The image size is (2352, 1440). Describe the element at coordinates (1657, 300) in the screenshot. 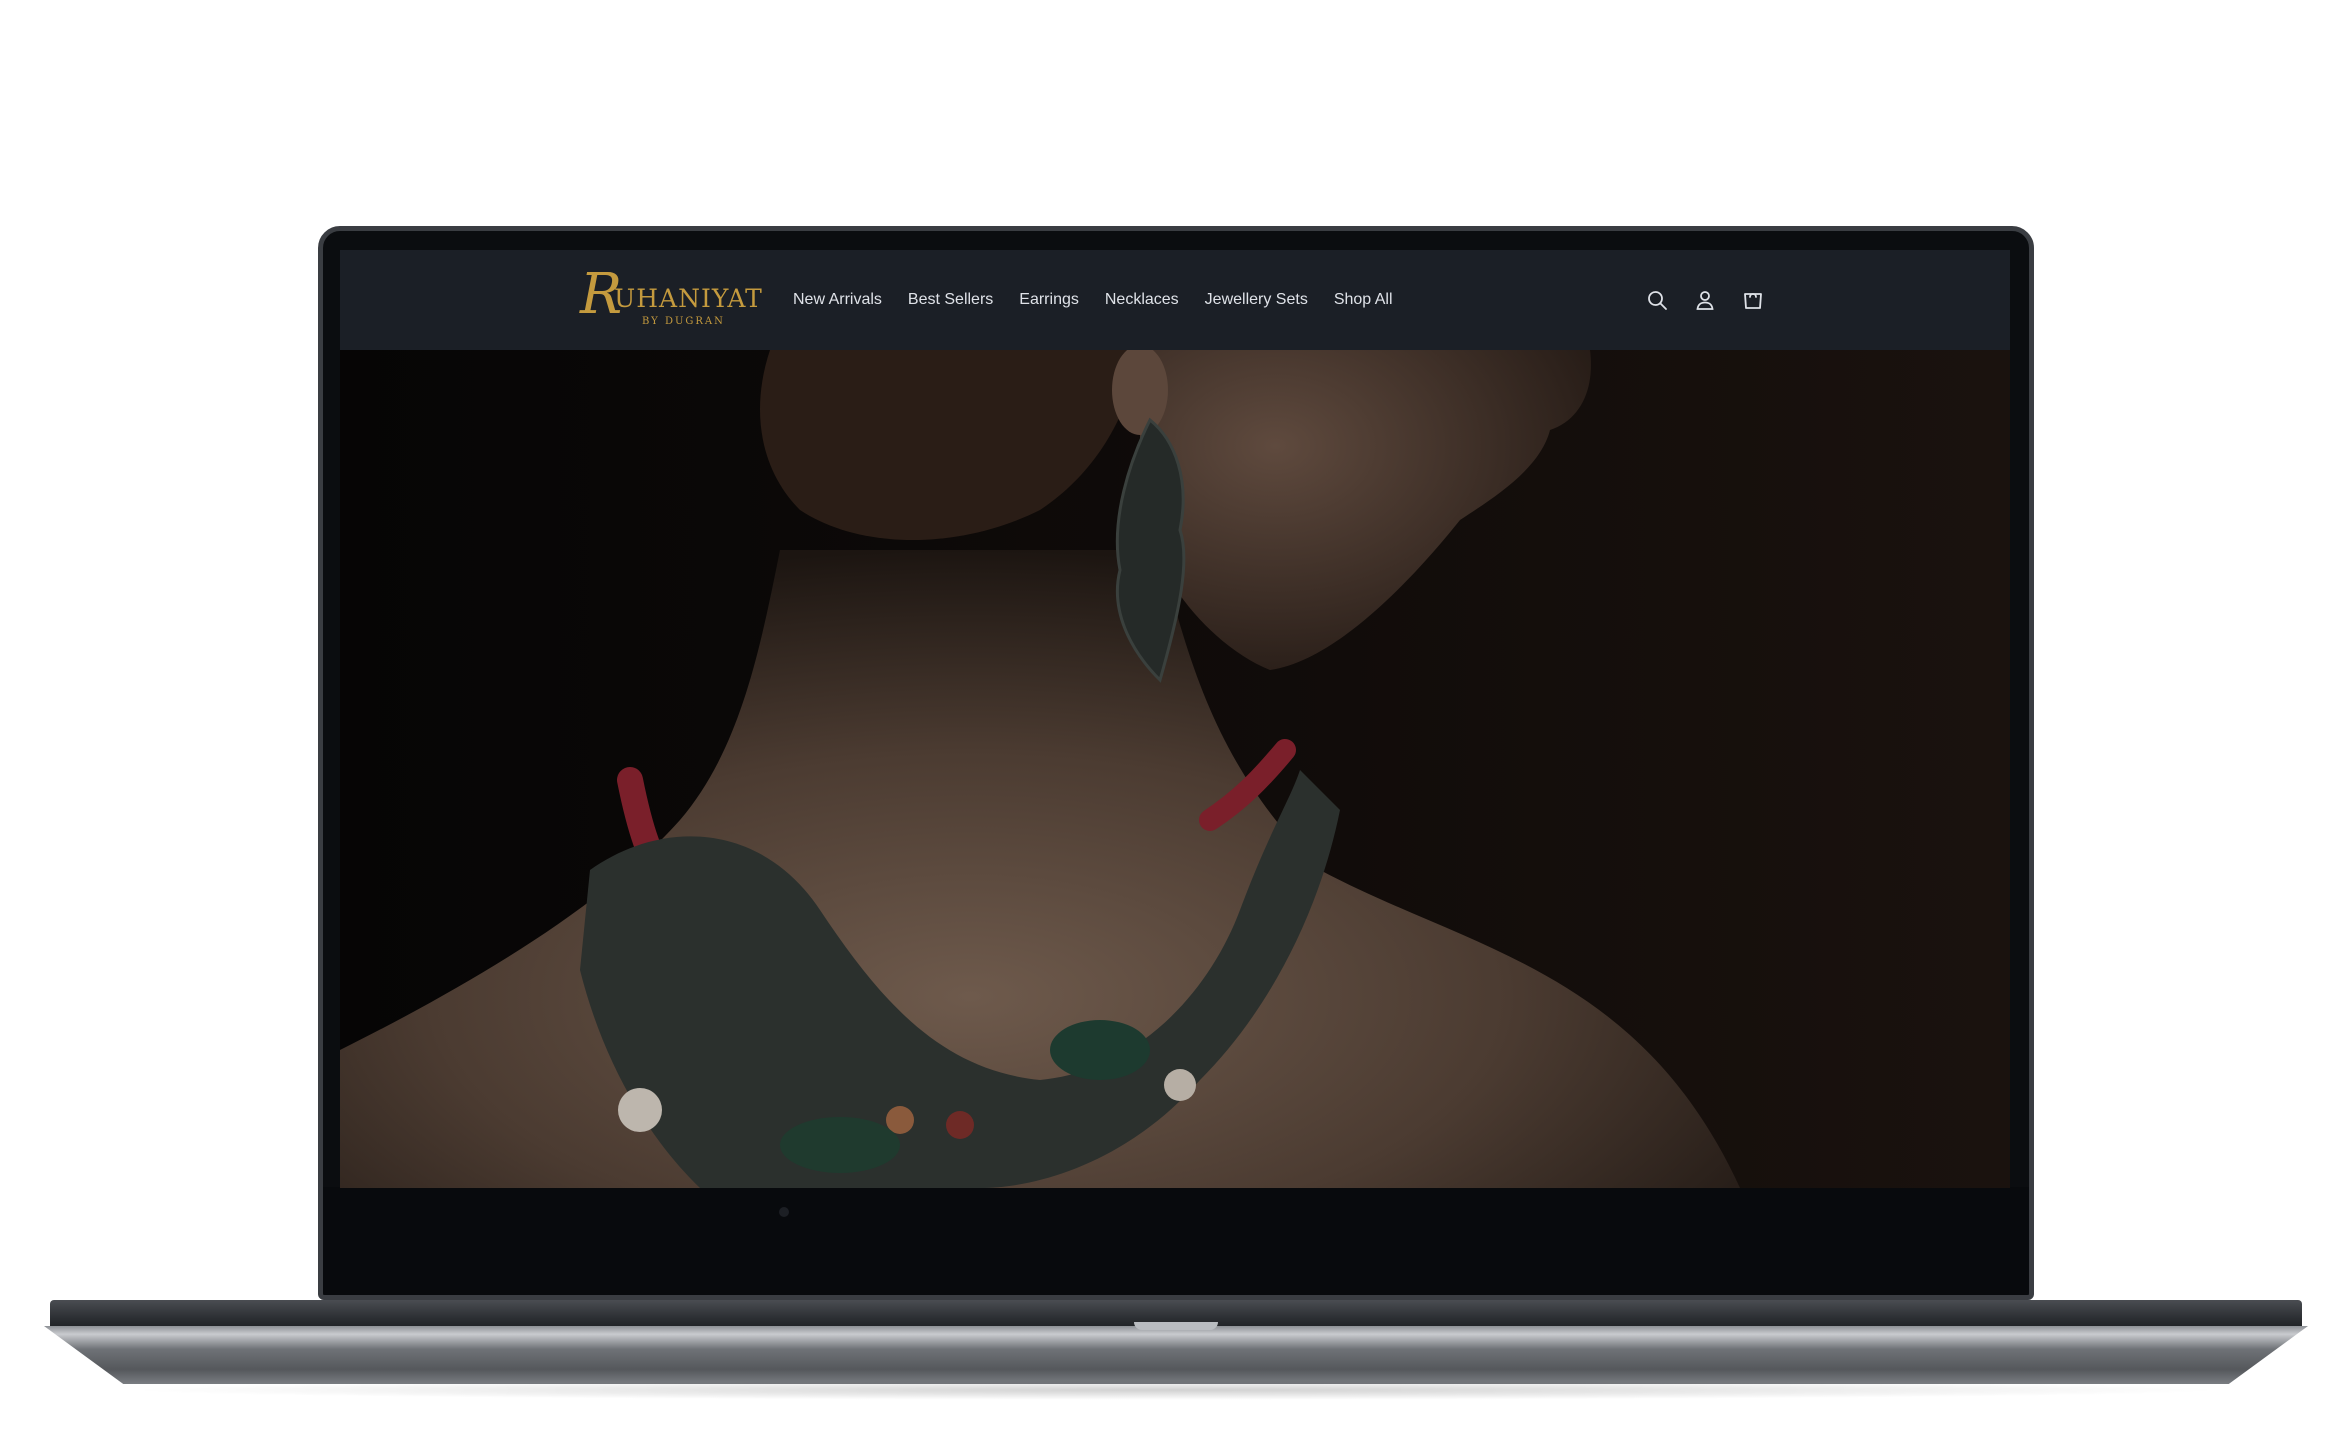

I see `search-icon` at that location.